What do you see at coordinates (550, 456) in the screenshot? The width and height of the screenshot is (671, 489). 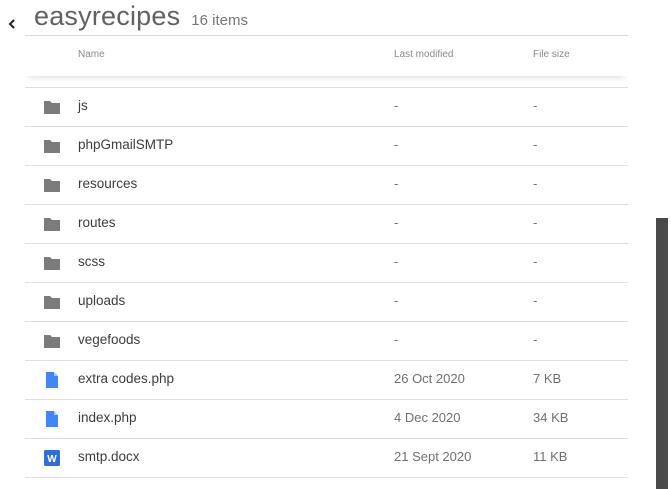 I see `file-size: 11 KB` at bounding box center [550, 456].